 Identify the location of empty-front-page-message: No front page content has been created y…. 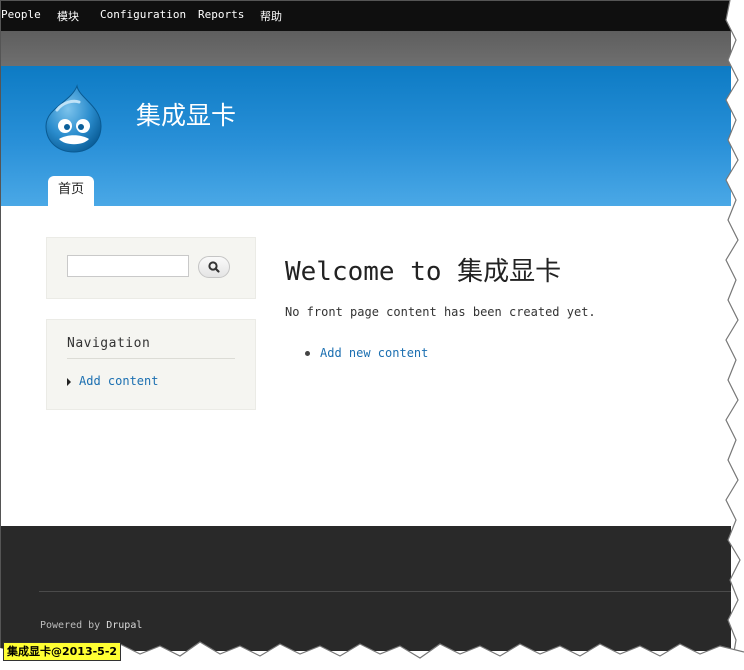
(440, 312).